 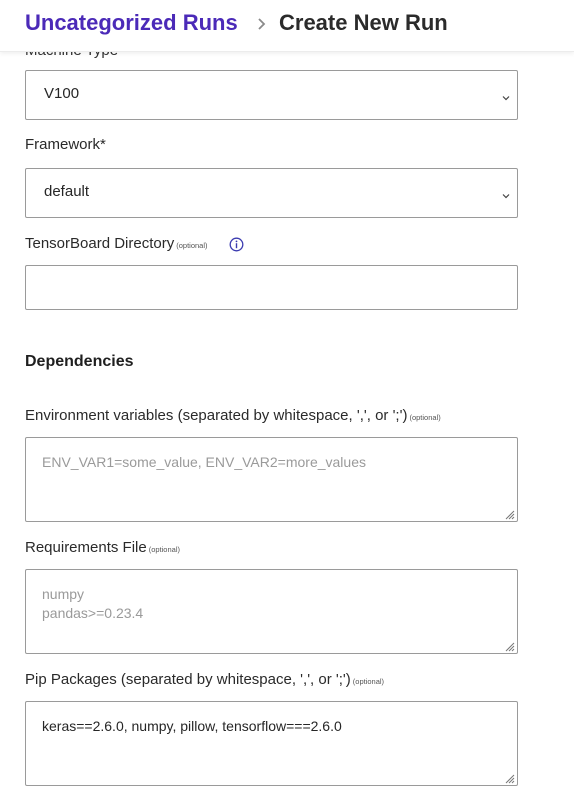 I want to click on requirements-label: Requirements File (optional), so click(x=102, y=547).